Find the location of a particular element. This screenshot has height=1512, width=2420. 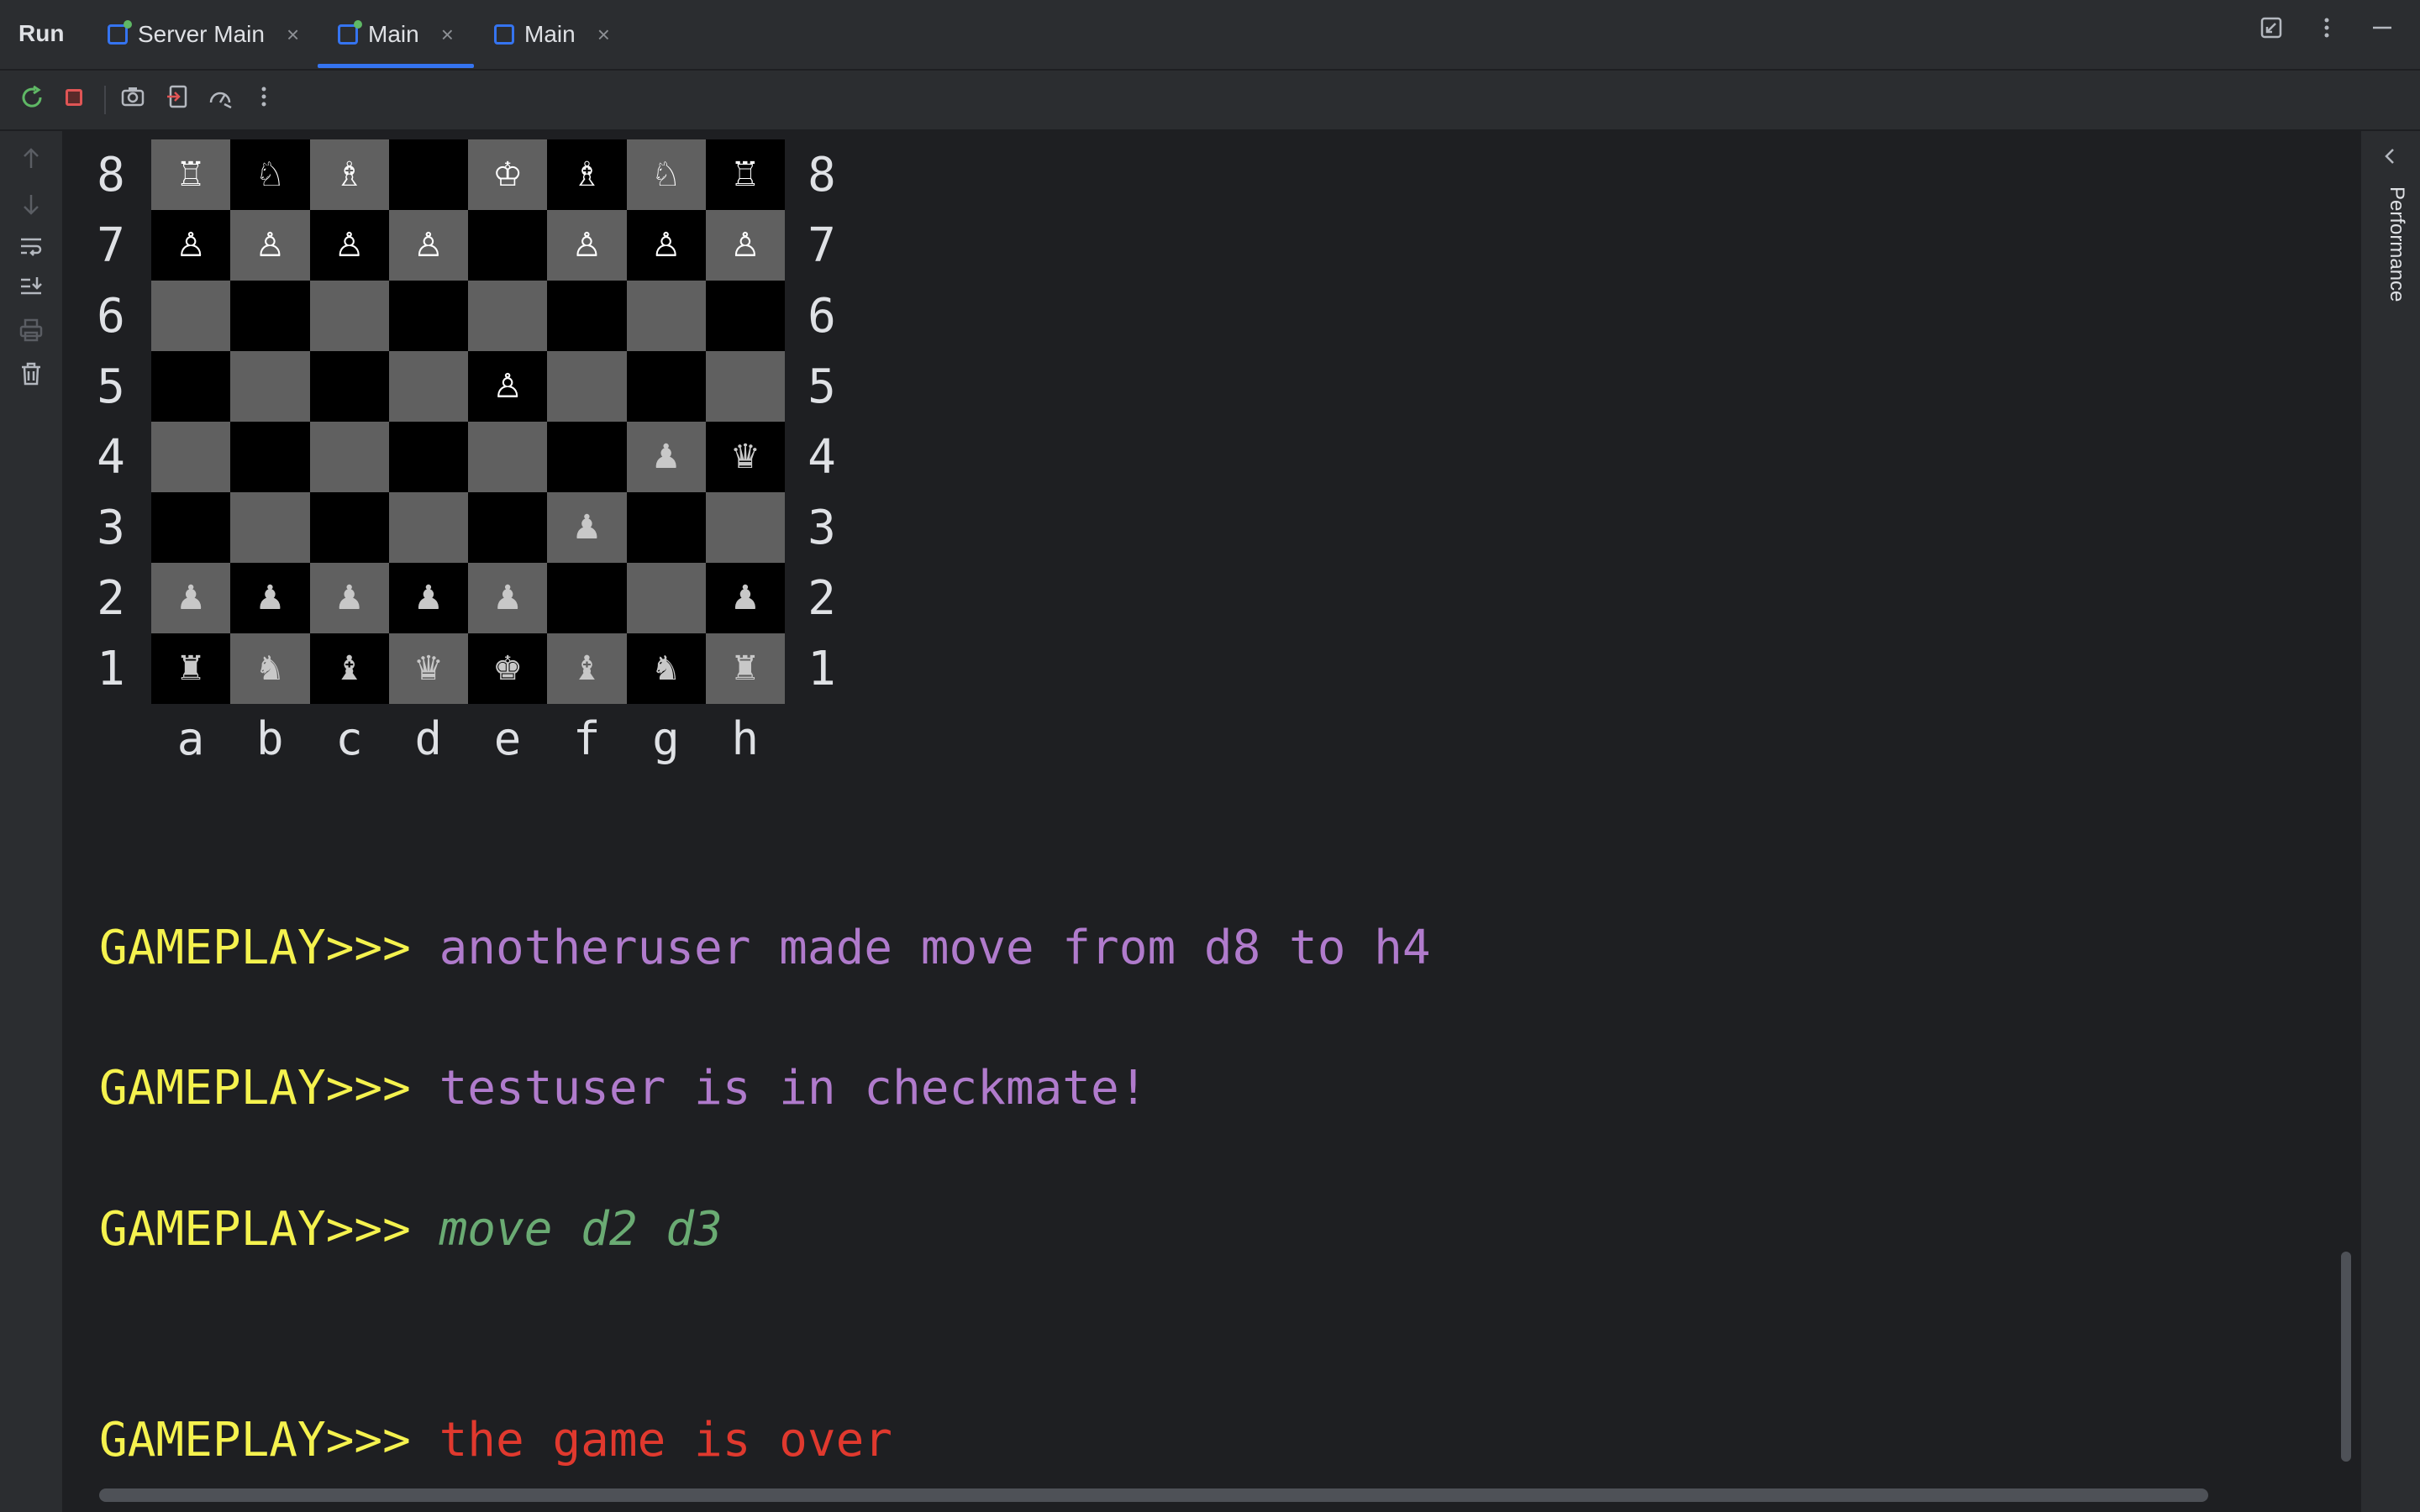

chess-piece: ♜ is located at coordinates (191, 668).